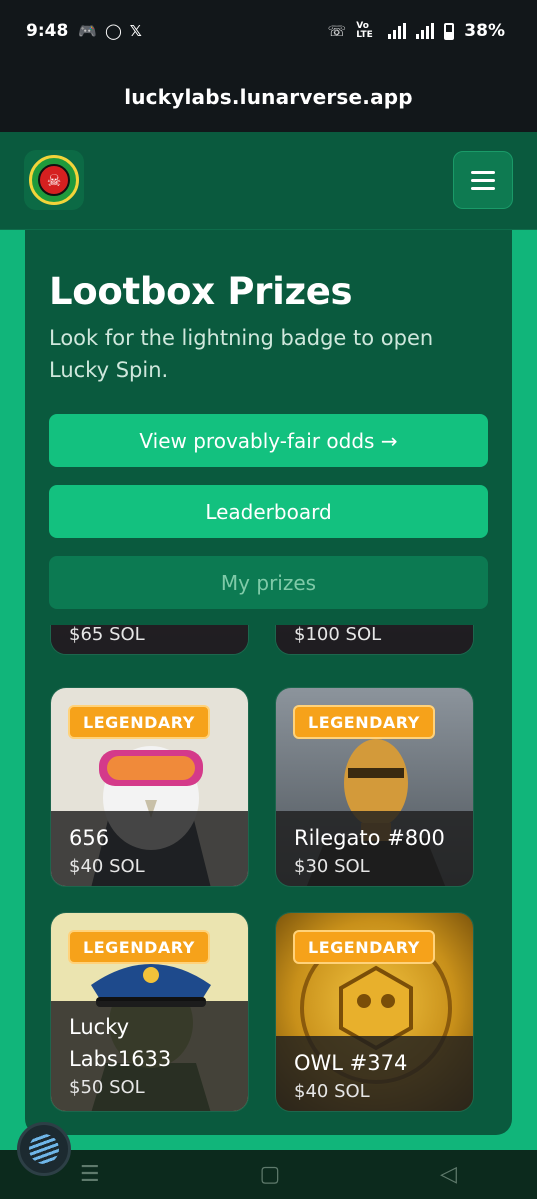 The image size is (537, 1199). What do you see at coordinates (120, 1043) in the screenshot?
I see `prize-name: Lucky Labs1633` at bounding box center [120, 1043].